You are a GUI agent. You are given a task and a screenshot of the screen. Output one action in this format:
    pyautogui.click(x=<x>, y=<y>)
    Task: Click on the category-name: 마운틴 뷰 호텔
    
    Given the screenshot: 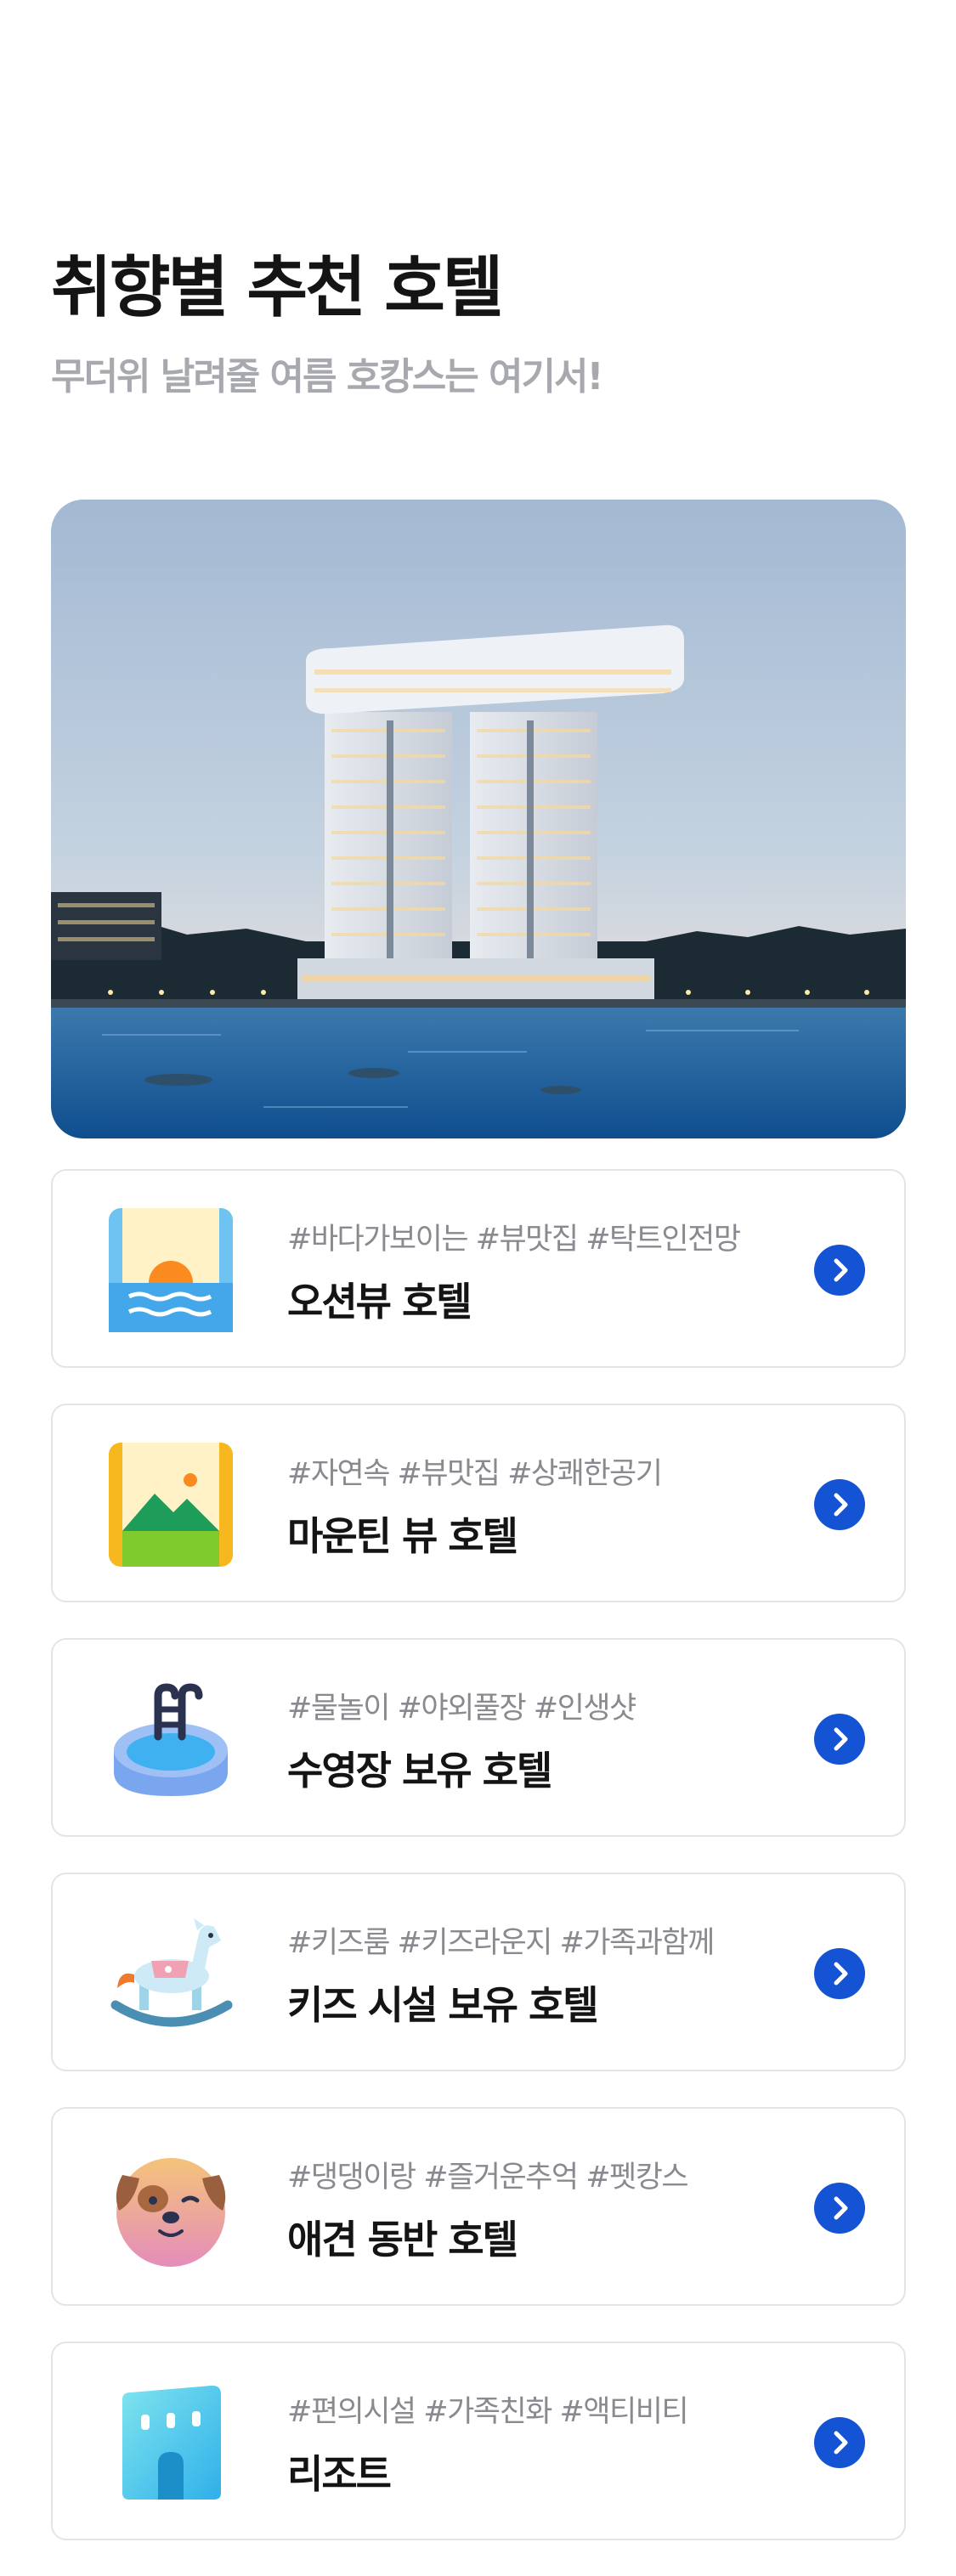 What is the action you would take?
    pyautogui.click(x=402, y=1536)
    